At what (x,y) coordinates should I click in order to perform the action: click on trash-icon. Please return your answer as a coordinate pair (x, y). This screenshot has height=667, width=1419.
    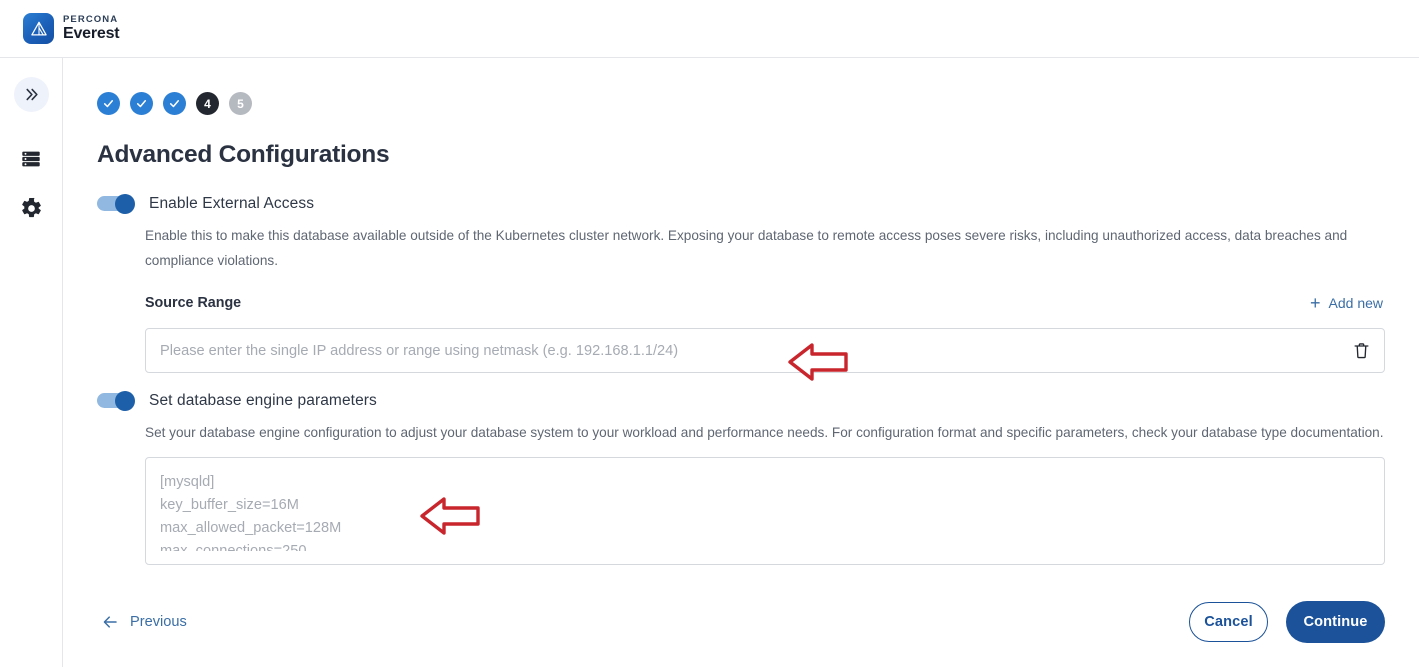
    Looking at the image, I should click on (1361, 351).